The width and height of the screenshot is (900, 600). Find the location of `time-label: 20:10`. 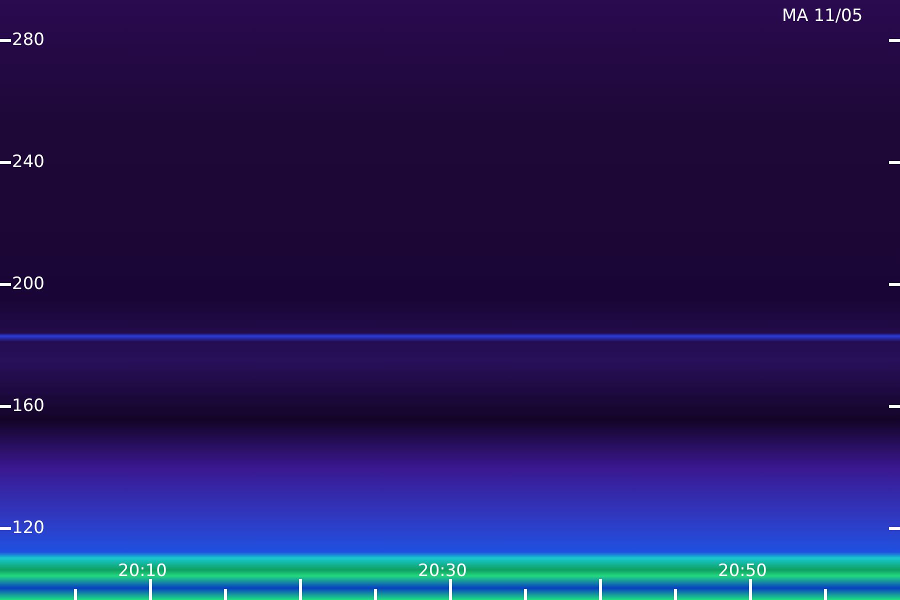

time-label: 20:10 is located at coordinates (142, 571).